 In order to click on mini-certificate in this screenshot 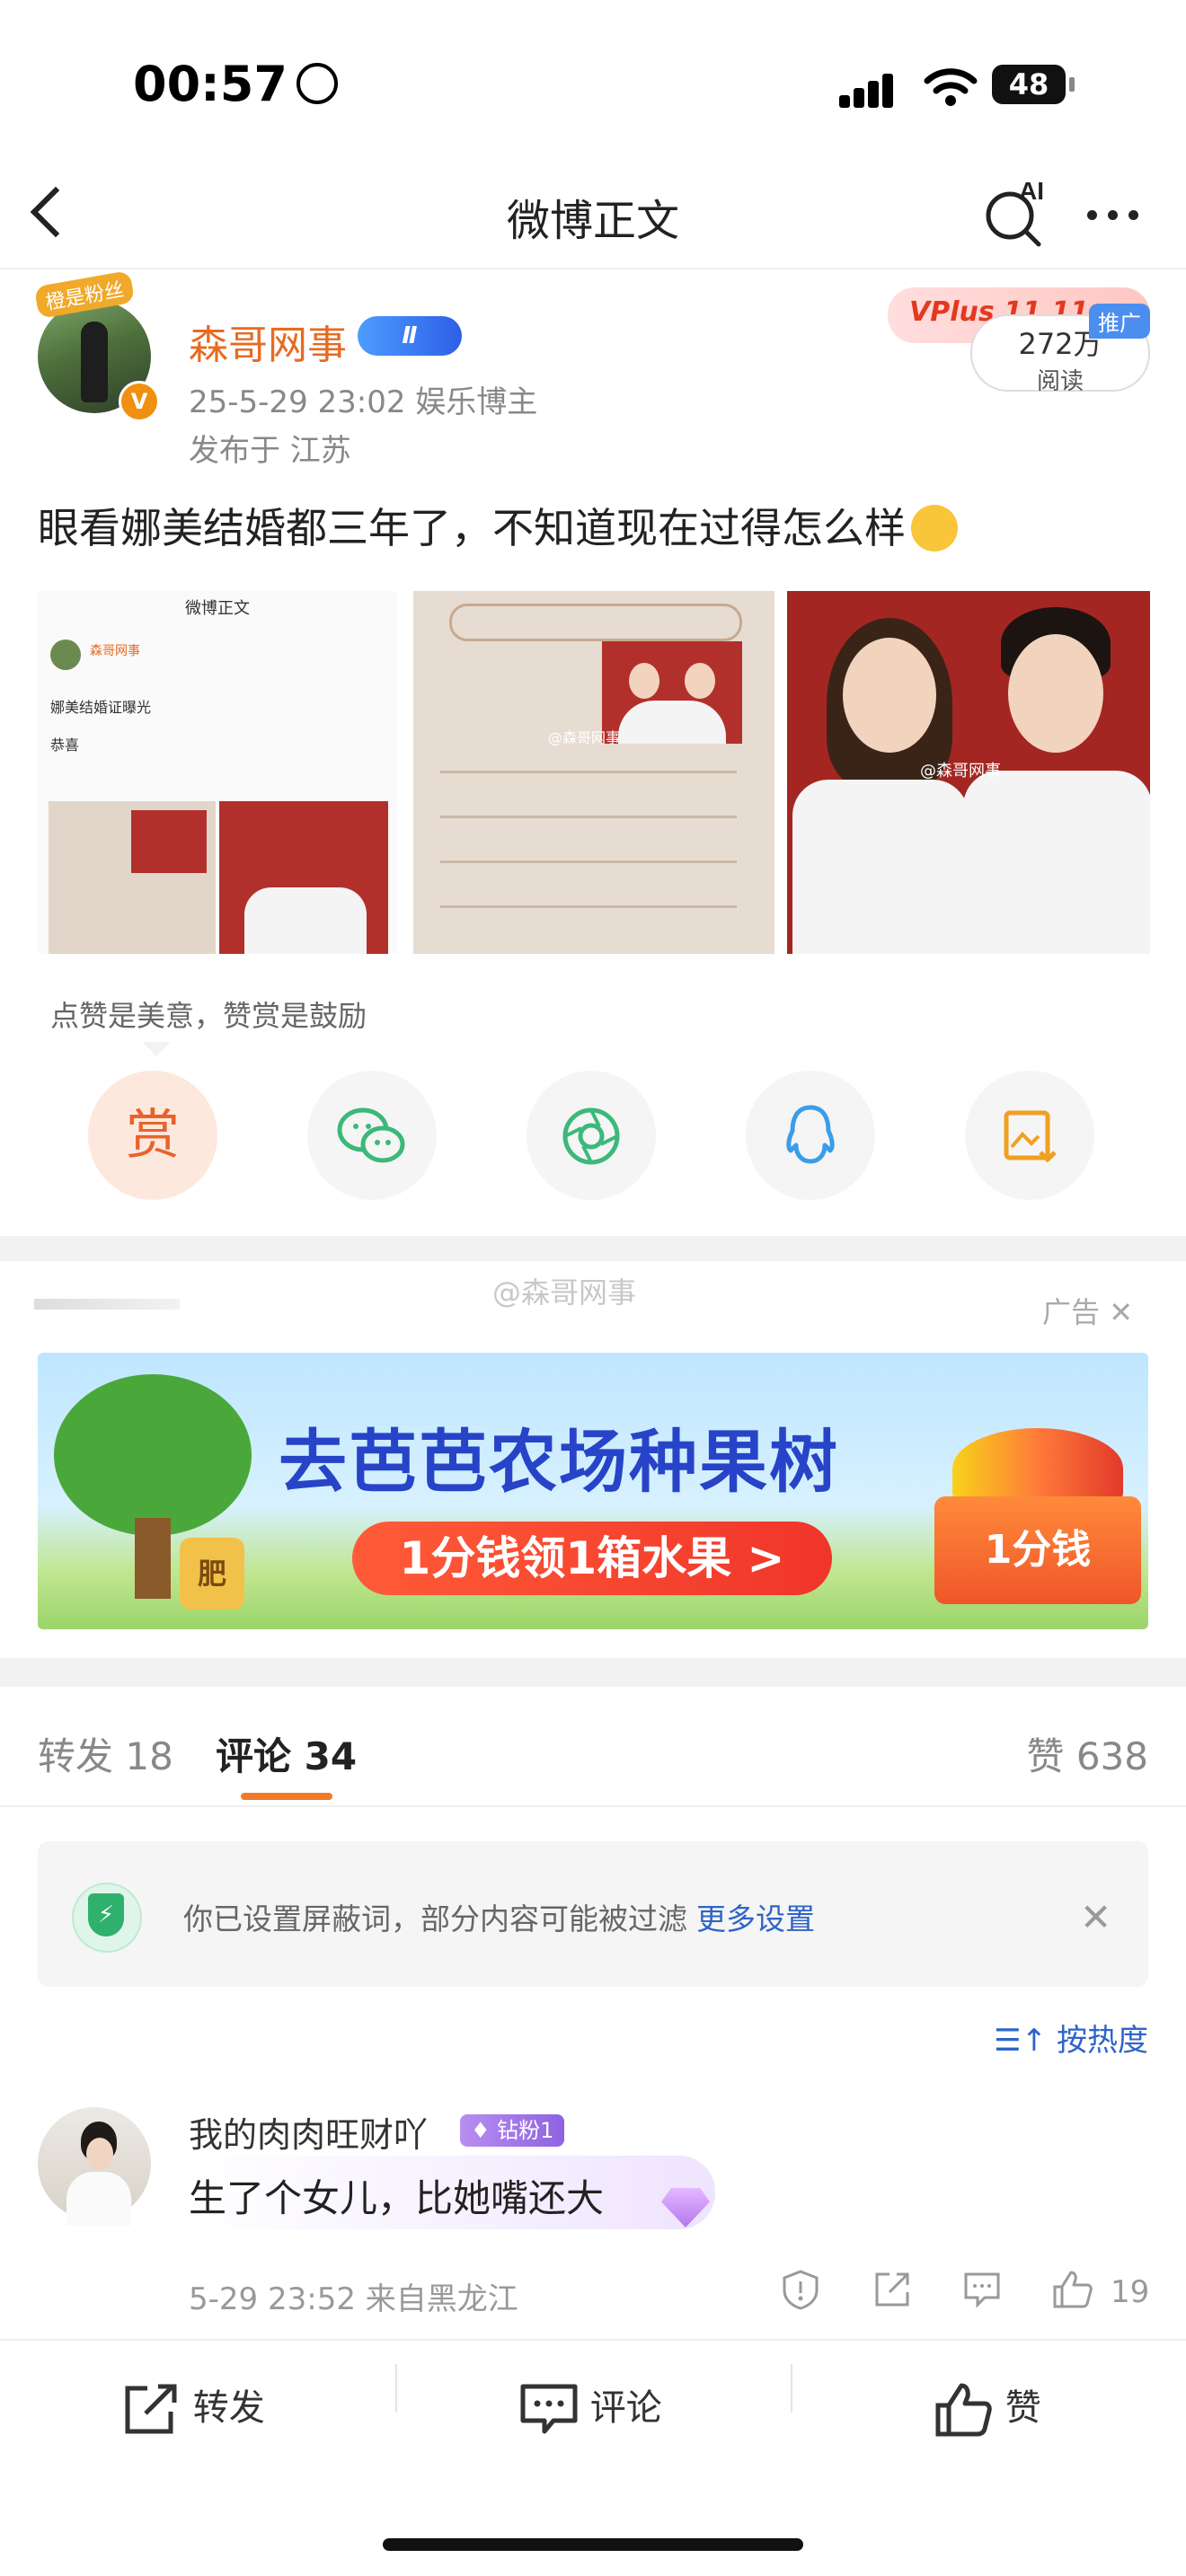, I will do `click(132, 877)`.